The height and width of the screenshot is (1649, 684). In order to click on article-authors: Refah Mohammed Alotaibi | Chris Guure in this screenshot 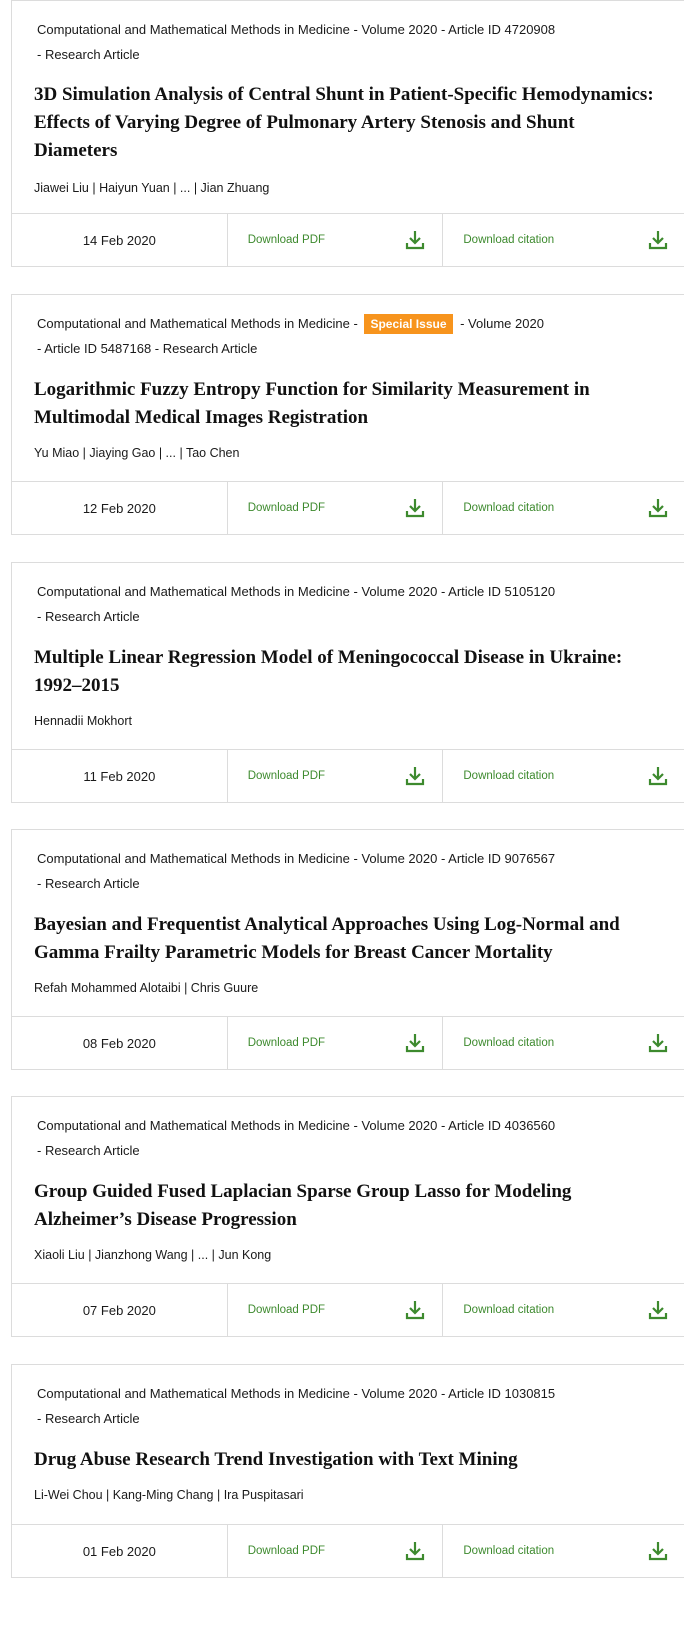, I will do `click(146, 988)`.